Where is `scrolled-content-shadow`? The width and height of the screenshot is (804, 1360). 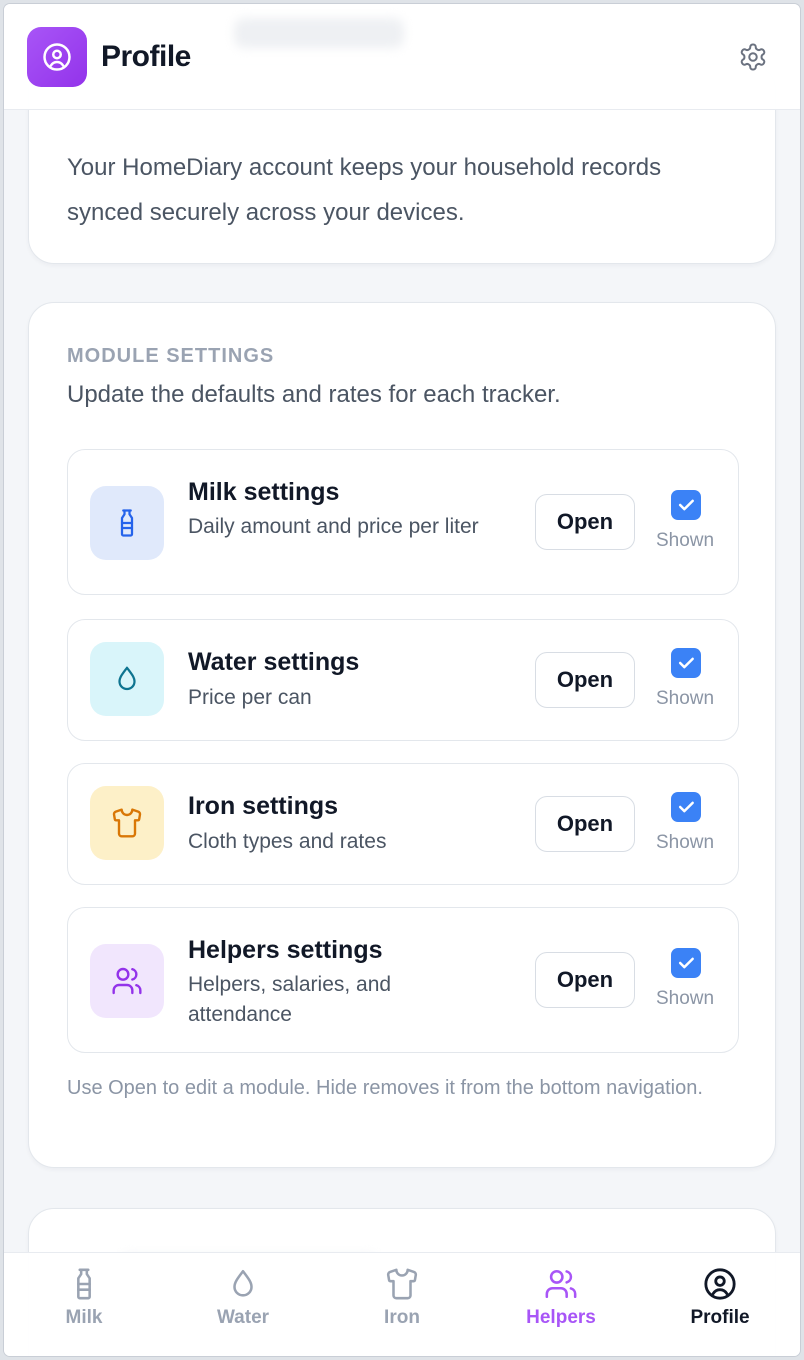
scrolled-content-shadow is located at coordinates (319, 33).